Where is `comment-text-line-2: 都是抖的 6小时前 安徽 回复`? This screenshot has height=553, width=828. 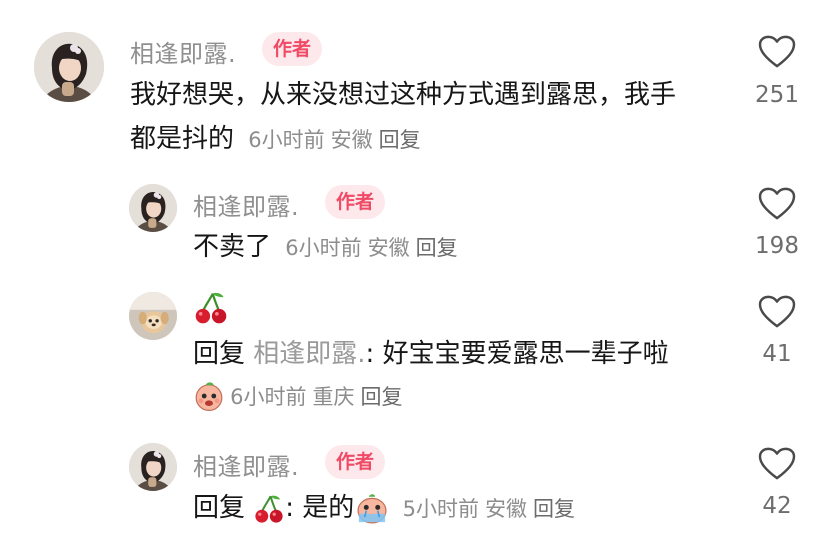
comment-text-line-2: 都是抖的 6小时前 安徽 回复 is located at coordinates (278, 139).